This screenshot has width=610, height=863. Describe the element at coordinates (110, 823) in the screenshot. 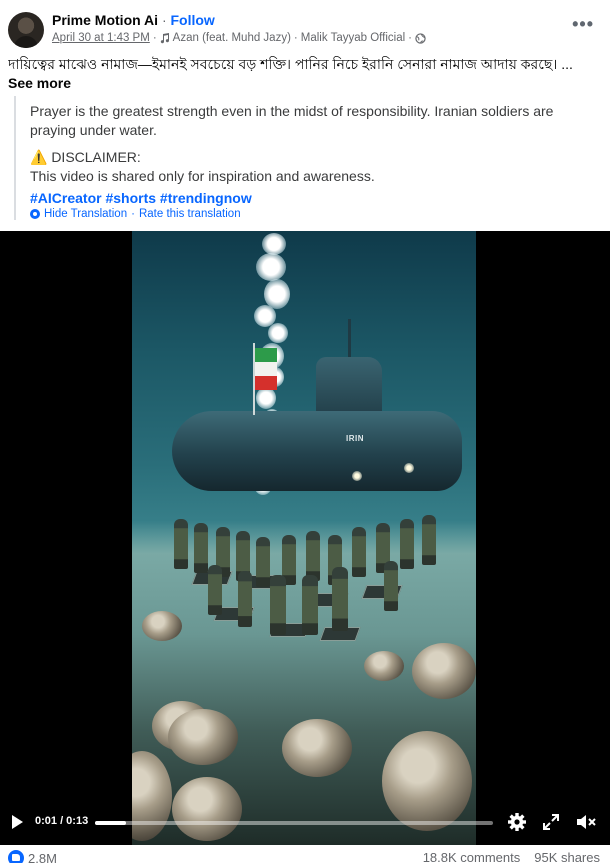

I see `video-progress-fill` at that location.